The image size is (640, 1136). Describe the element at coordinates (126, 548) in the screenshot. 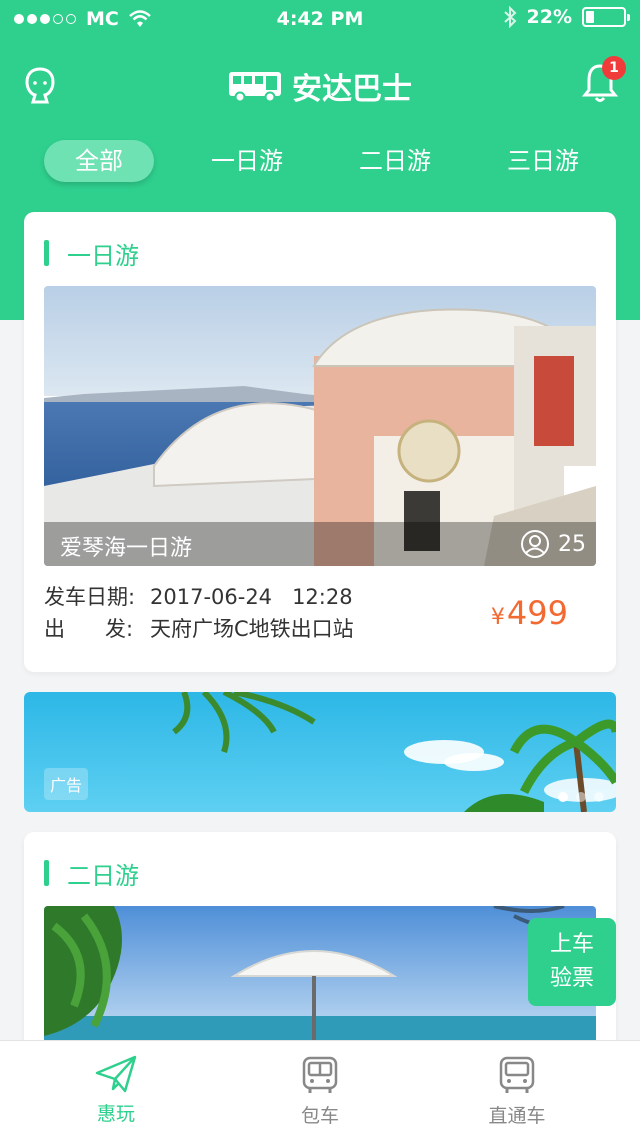

I see `trip-name: 爱琴海一日游` at that location.